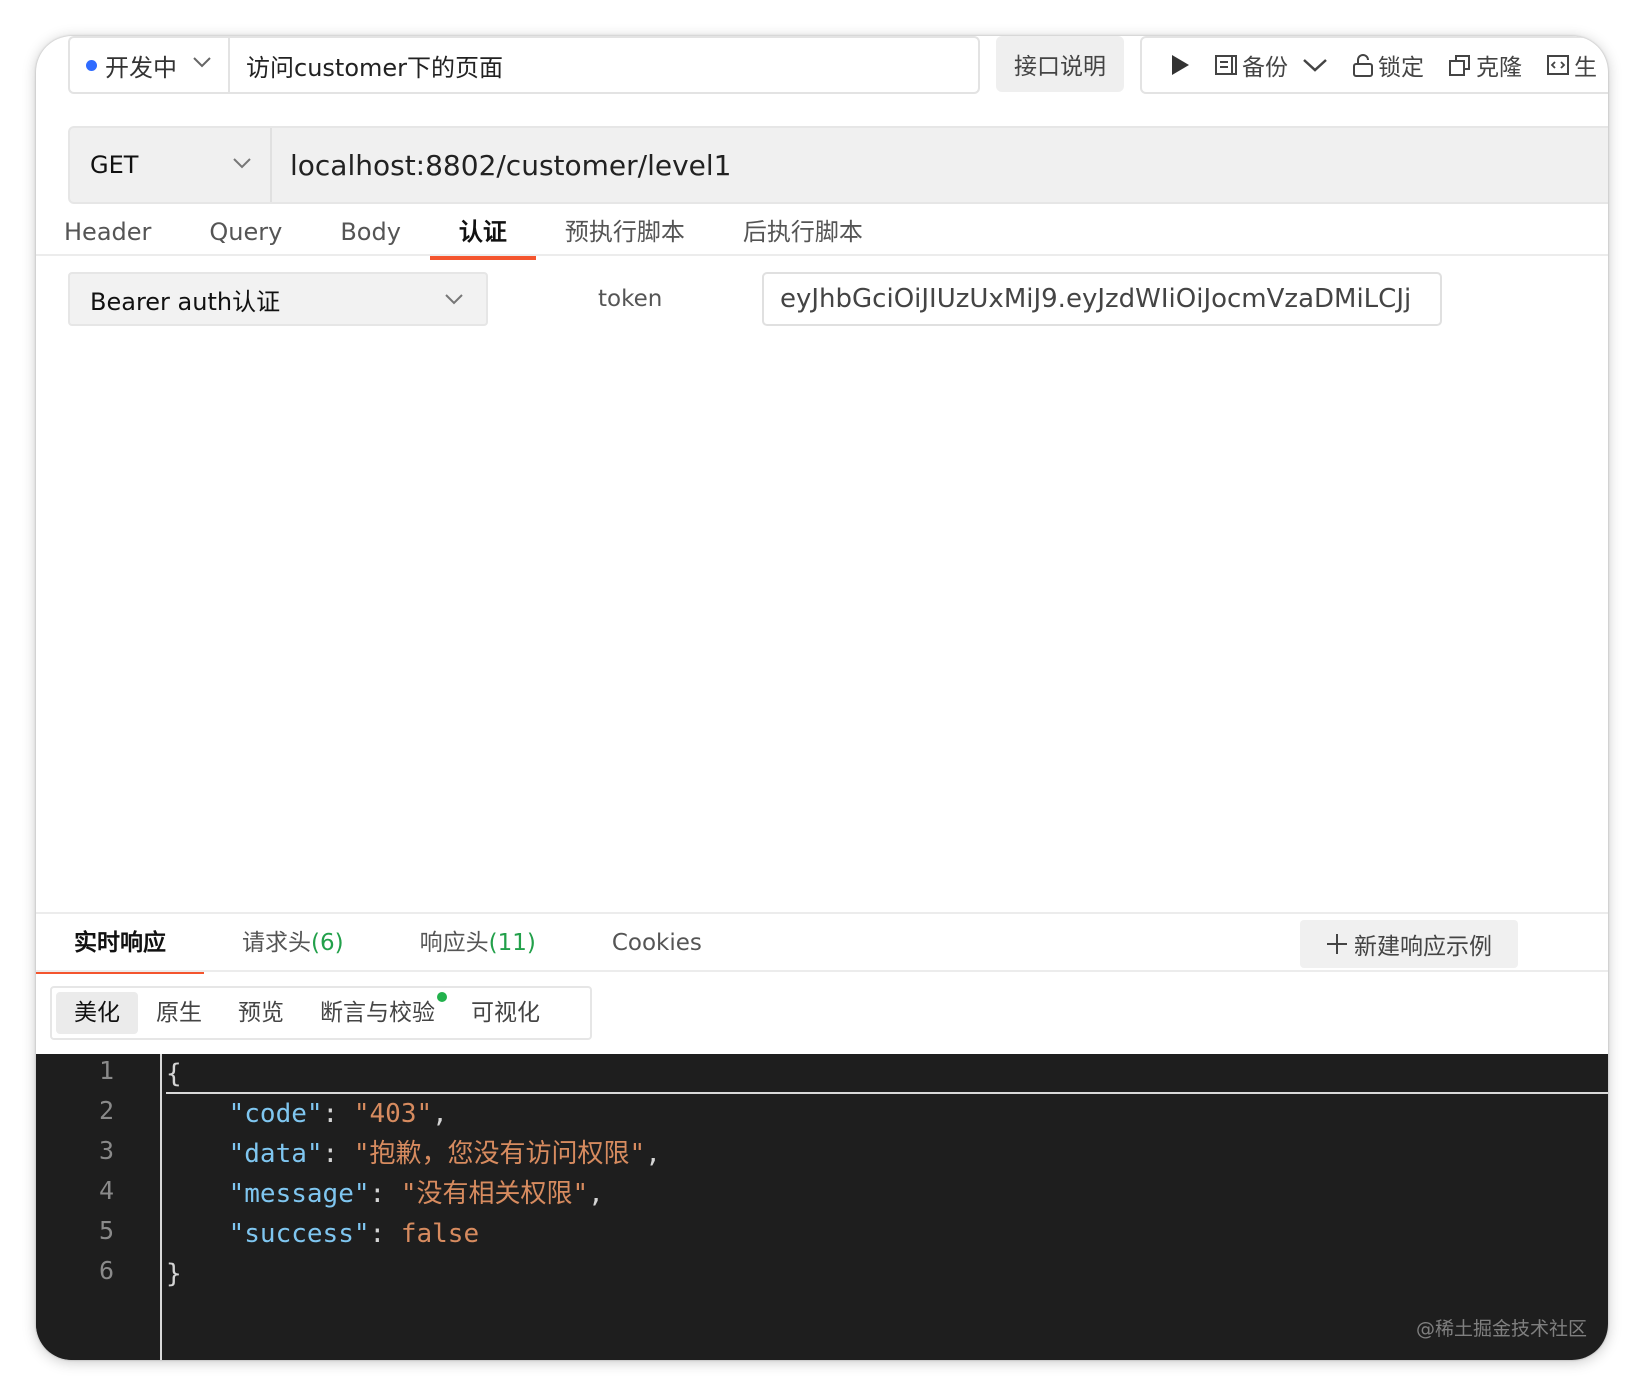  I want to click on code-line: "message": "没有相关权限",, so click(416, 1194).